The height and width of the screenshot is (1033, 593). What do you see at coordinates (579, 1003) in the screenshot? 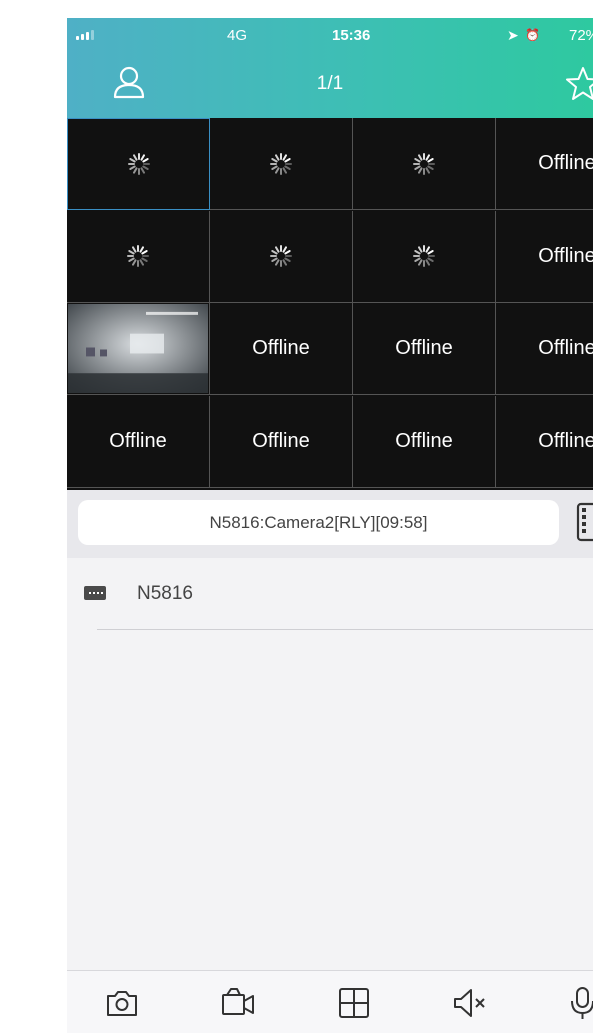
I see `microphone-icon` at bounding box center [579, 1003].